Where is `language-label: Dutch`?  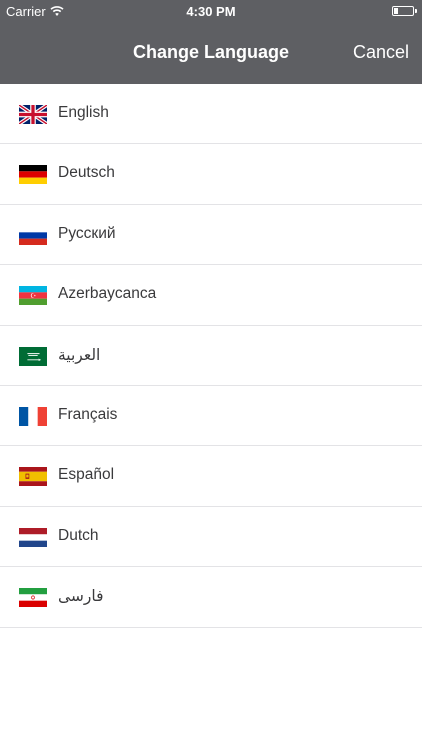 language-label: Dutch is located at coordinates (78, 535).